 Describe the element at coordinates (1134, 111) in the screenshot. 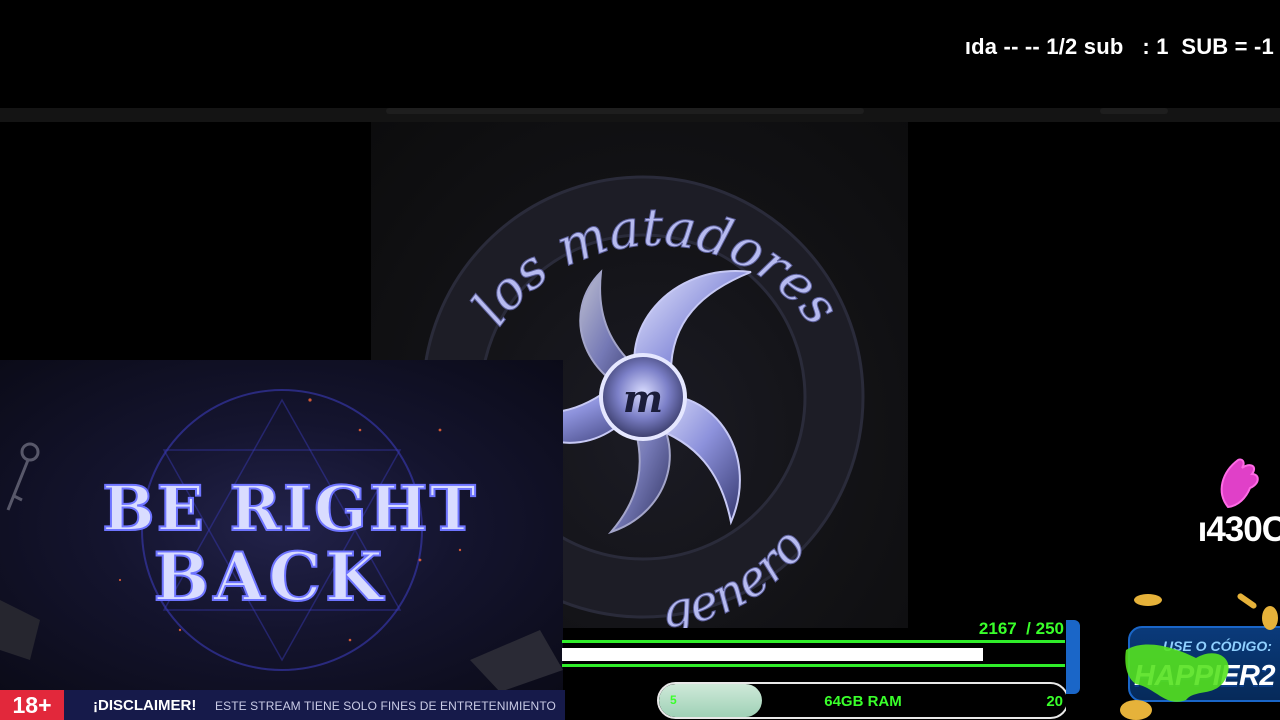

I see `toolbar-button` at that location.